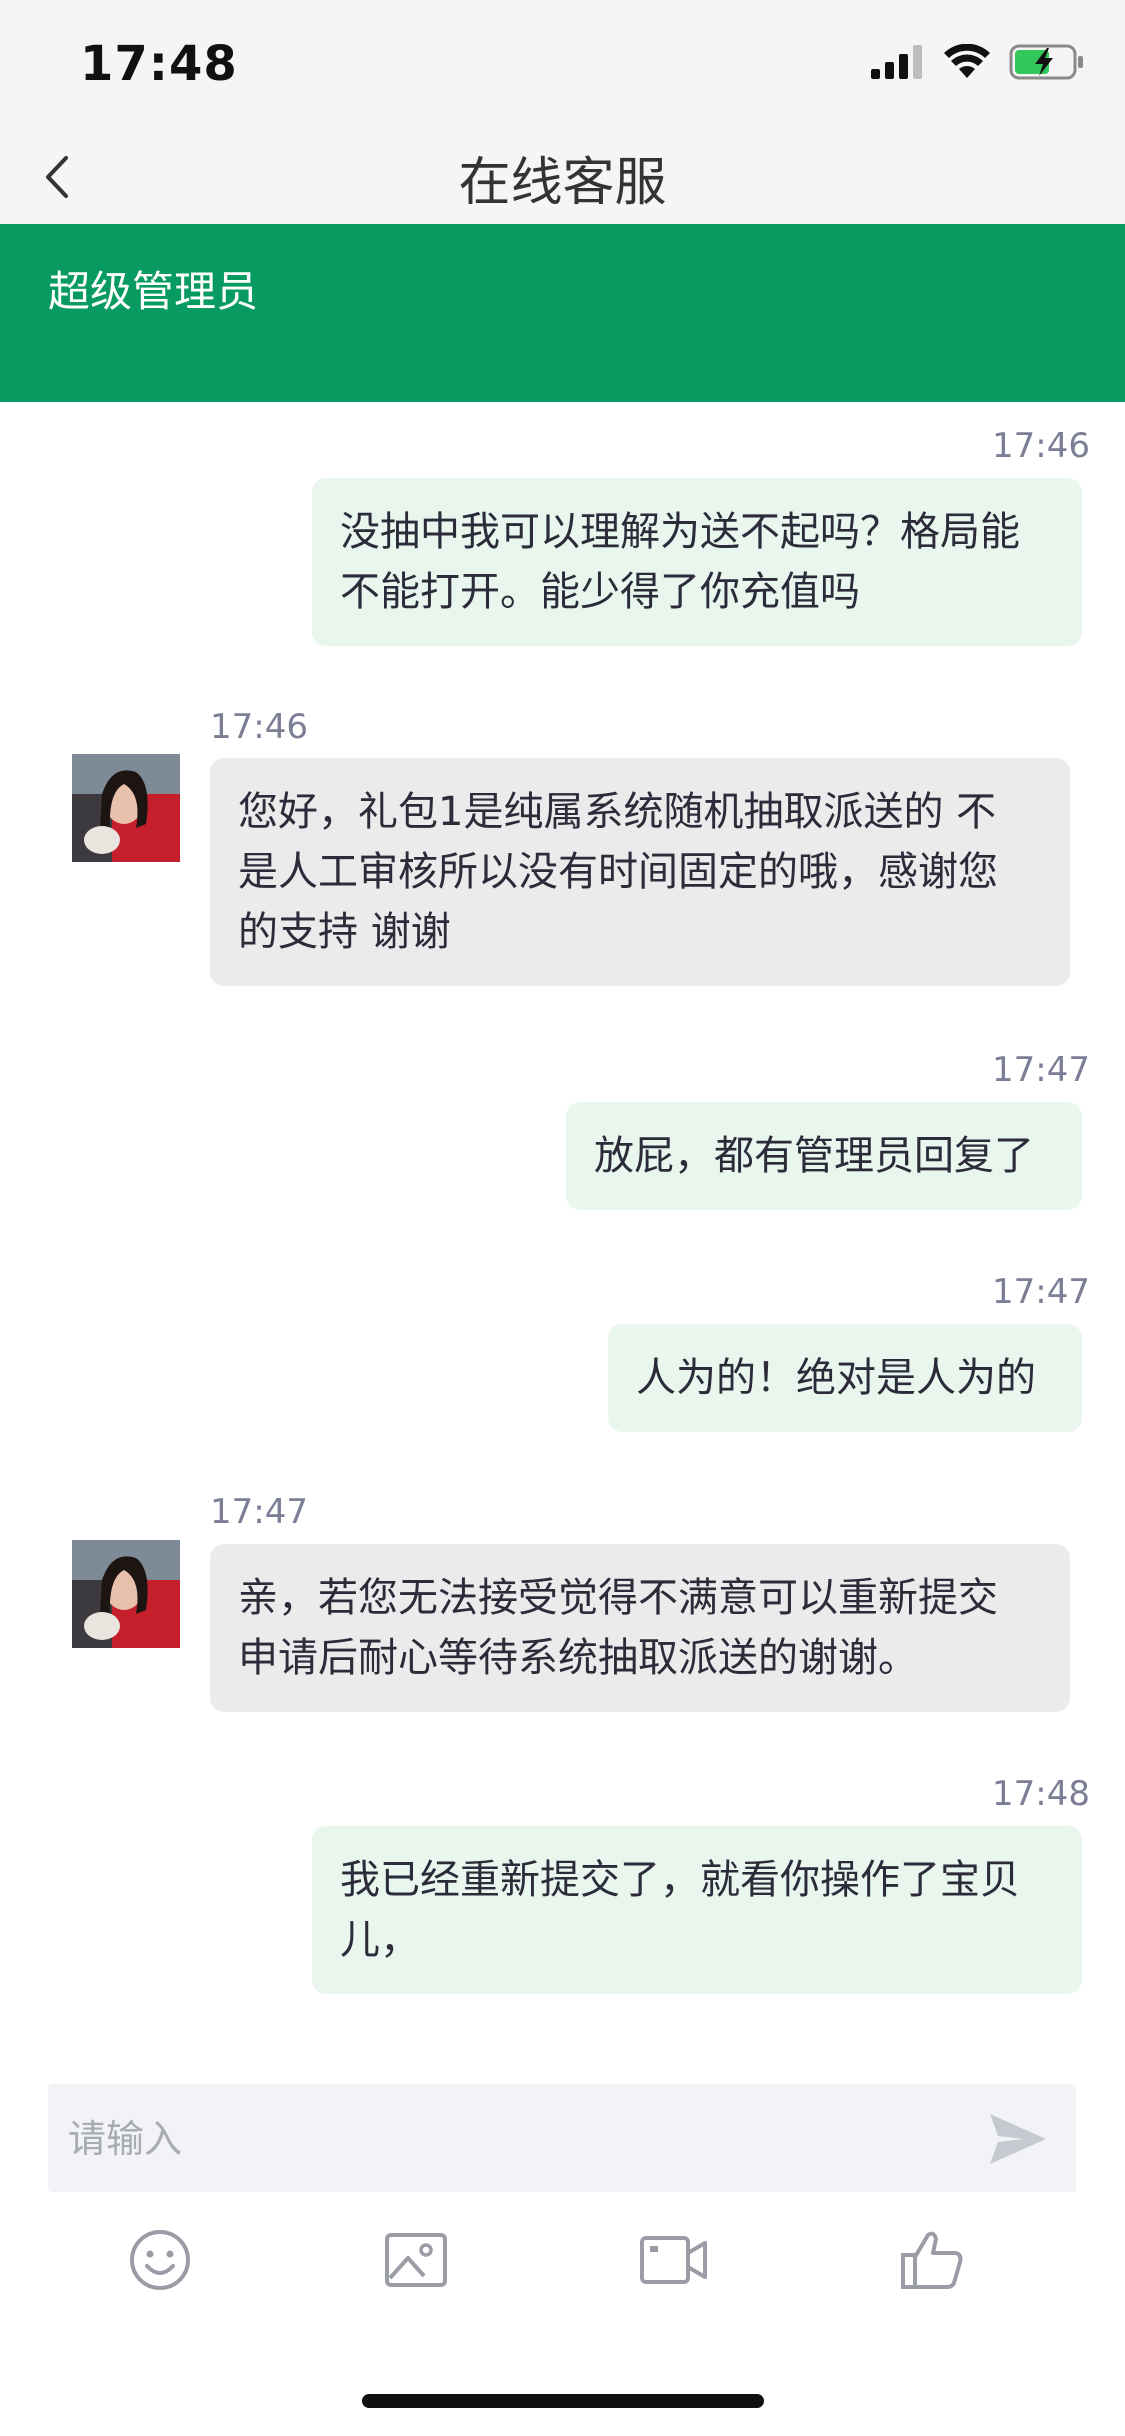 Image resolution: width=1125 pixels, height=2436 pixels. What do you see at coordinates (618, 1598) in the screenshot?
I see `message-text-line: 亲，若您无法接受觉得不满意可以重新提交` at bounding box center [618, 1598].